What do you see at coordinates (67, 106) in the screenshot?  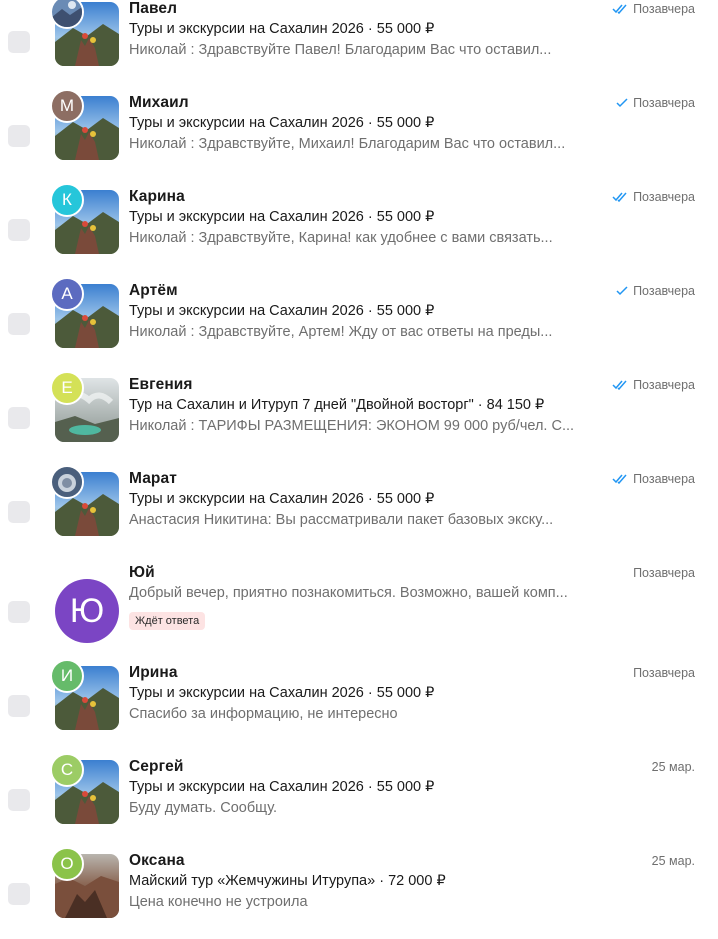 I see `avatar: М` at bounding box center [67, 106].